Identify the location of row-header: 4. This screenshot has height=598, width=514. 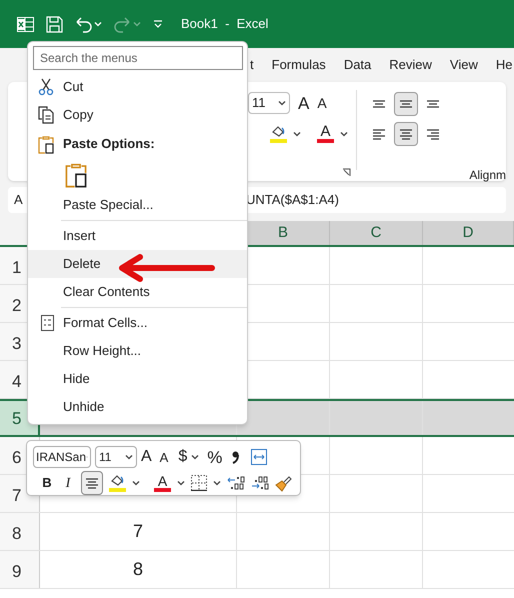
(17, 381).